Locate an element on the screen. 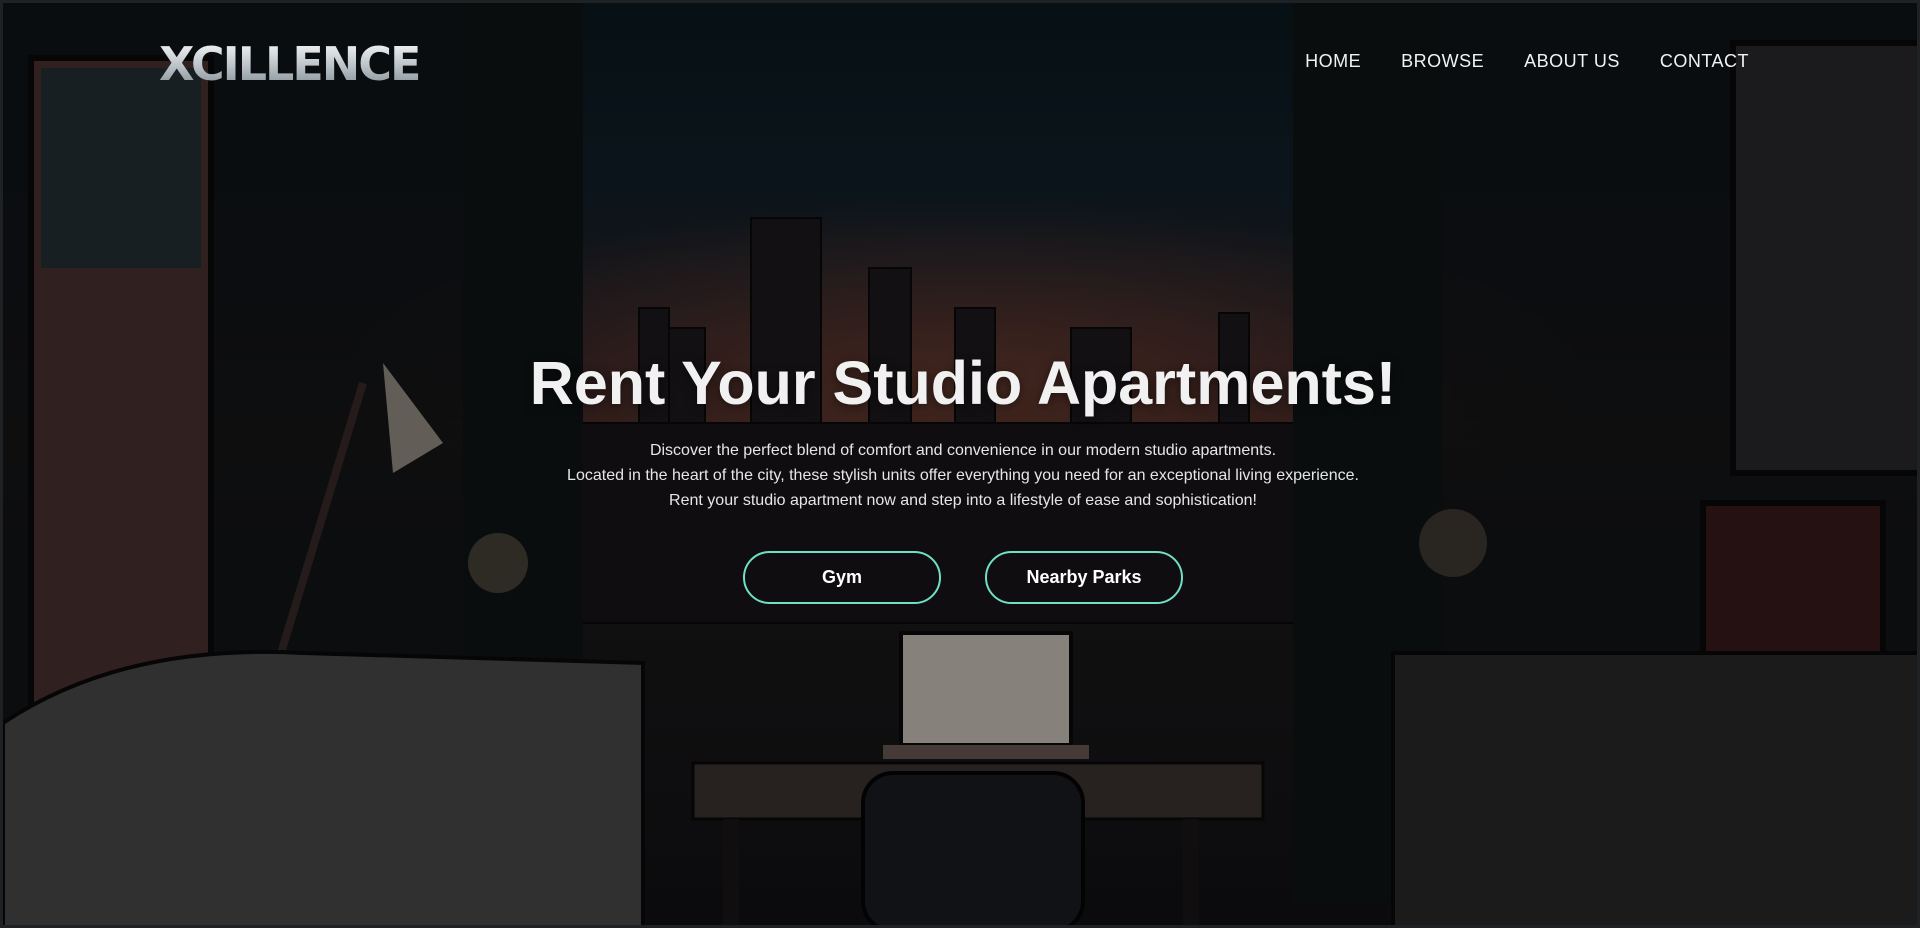  main-nav: HOME BROWSE ABOUT US CONTACT is located at coordinates (1527, 61).